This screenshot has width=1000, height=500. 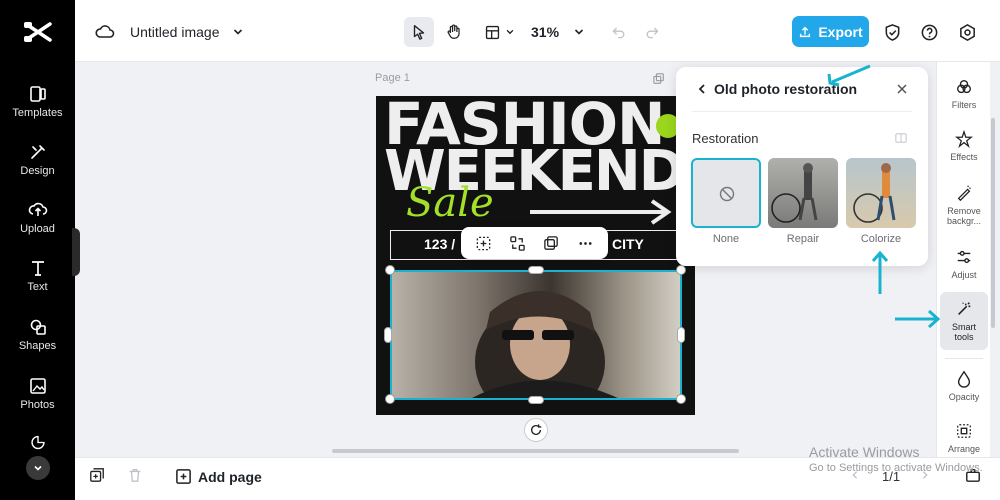 I want to click on sidebar-item-adjust: Adjust, so click(x=964, y=264).